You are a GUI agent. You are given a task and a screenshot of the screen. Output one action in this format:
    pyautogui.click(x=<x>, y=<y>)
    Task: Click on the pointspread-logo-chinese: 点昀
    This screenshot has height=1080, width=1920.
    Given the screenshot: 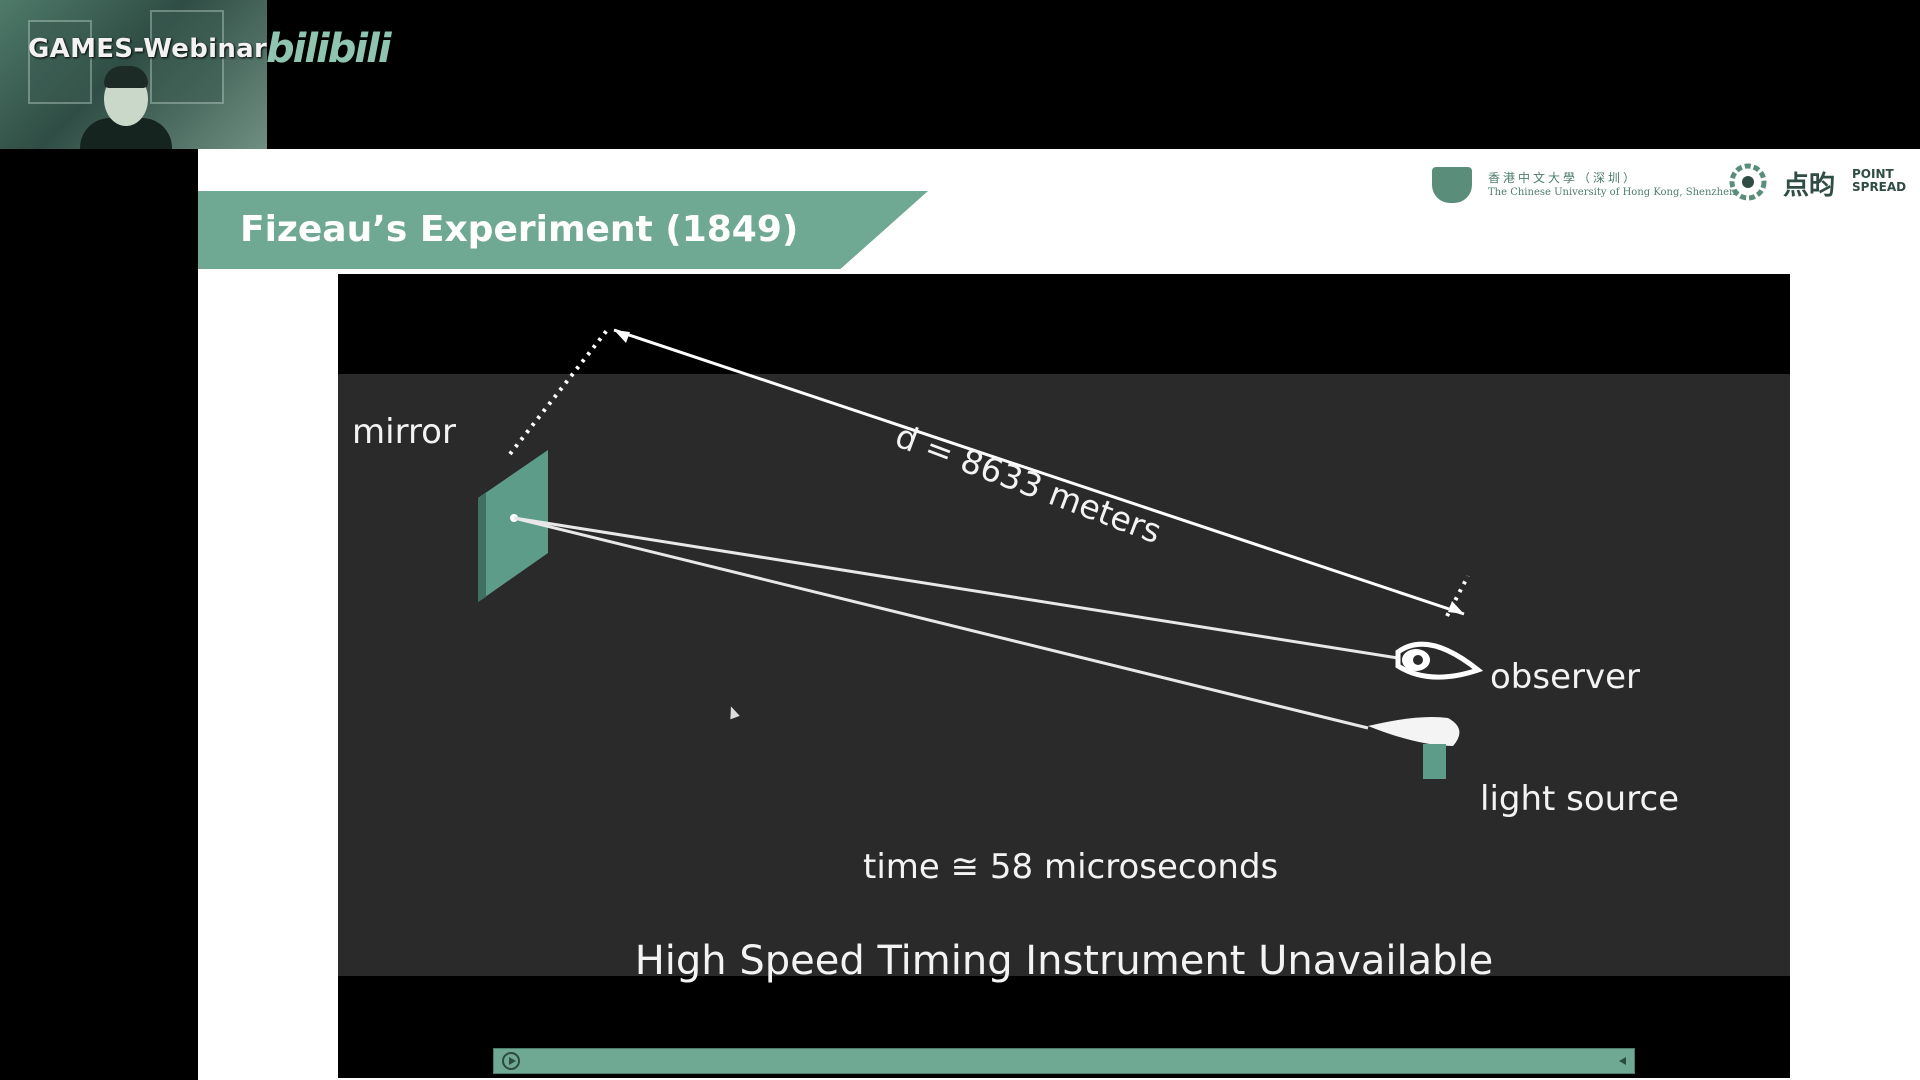 What is the action you would take?
    pyautogui.click(x=1809, y=186)
    